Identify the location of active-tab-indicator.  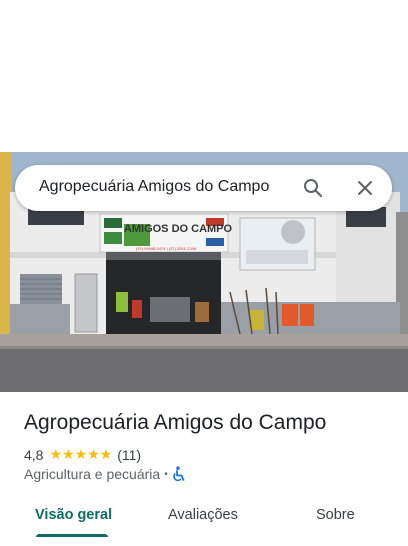
(72, 535).